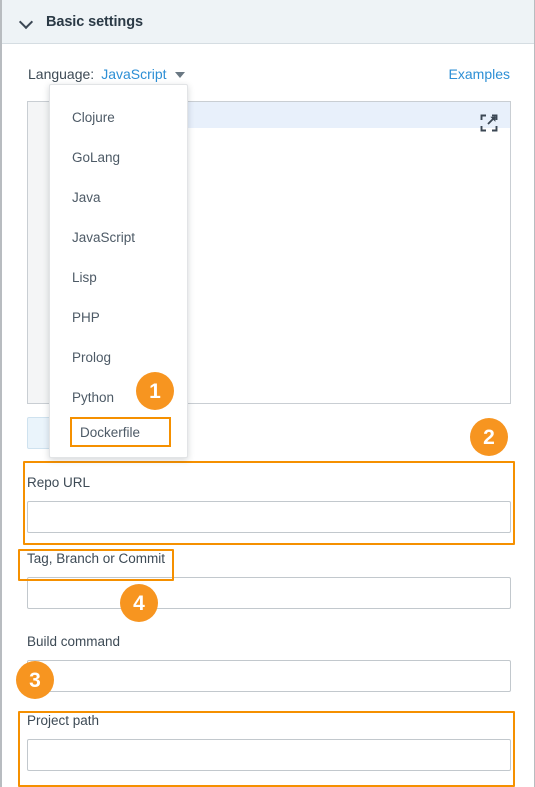  What do you see at coordinates (155, 391) in the screenshot?
I see `annotation-badge-1: 1` at bounding box center [155, 391].